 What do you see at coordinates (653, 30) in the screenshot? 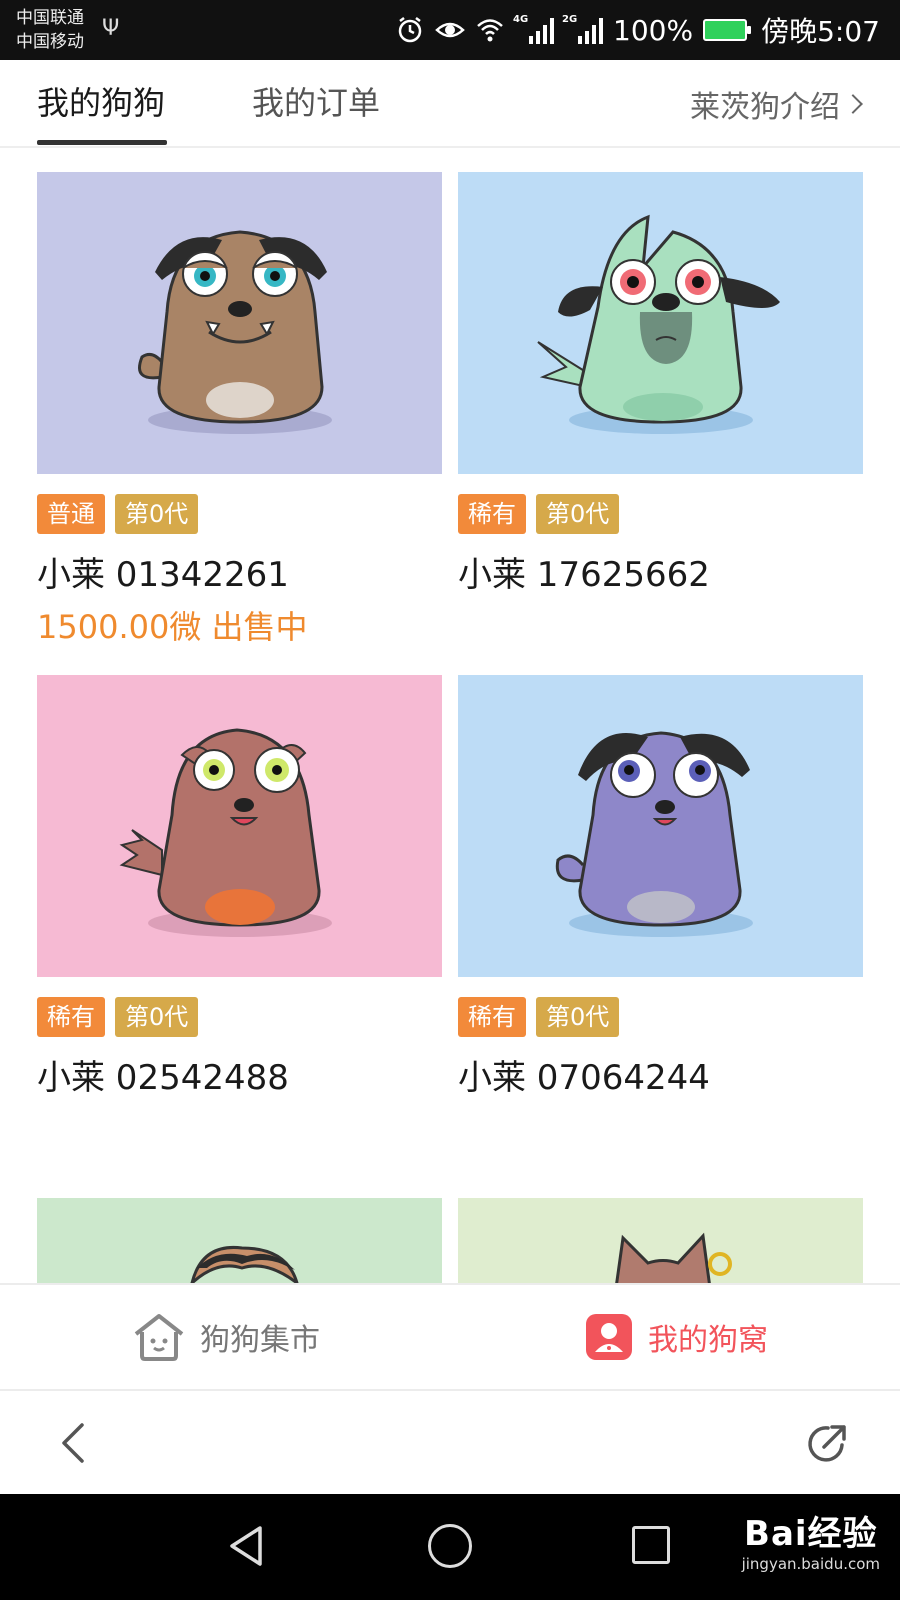
I see `battery-percent: 100%` at bounding box center [653, 30].